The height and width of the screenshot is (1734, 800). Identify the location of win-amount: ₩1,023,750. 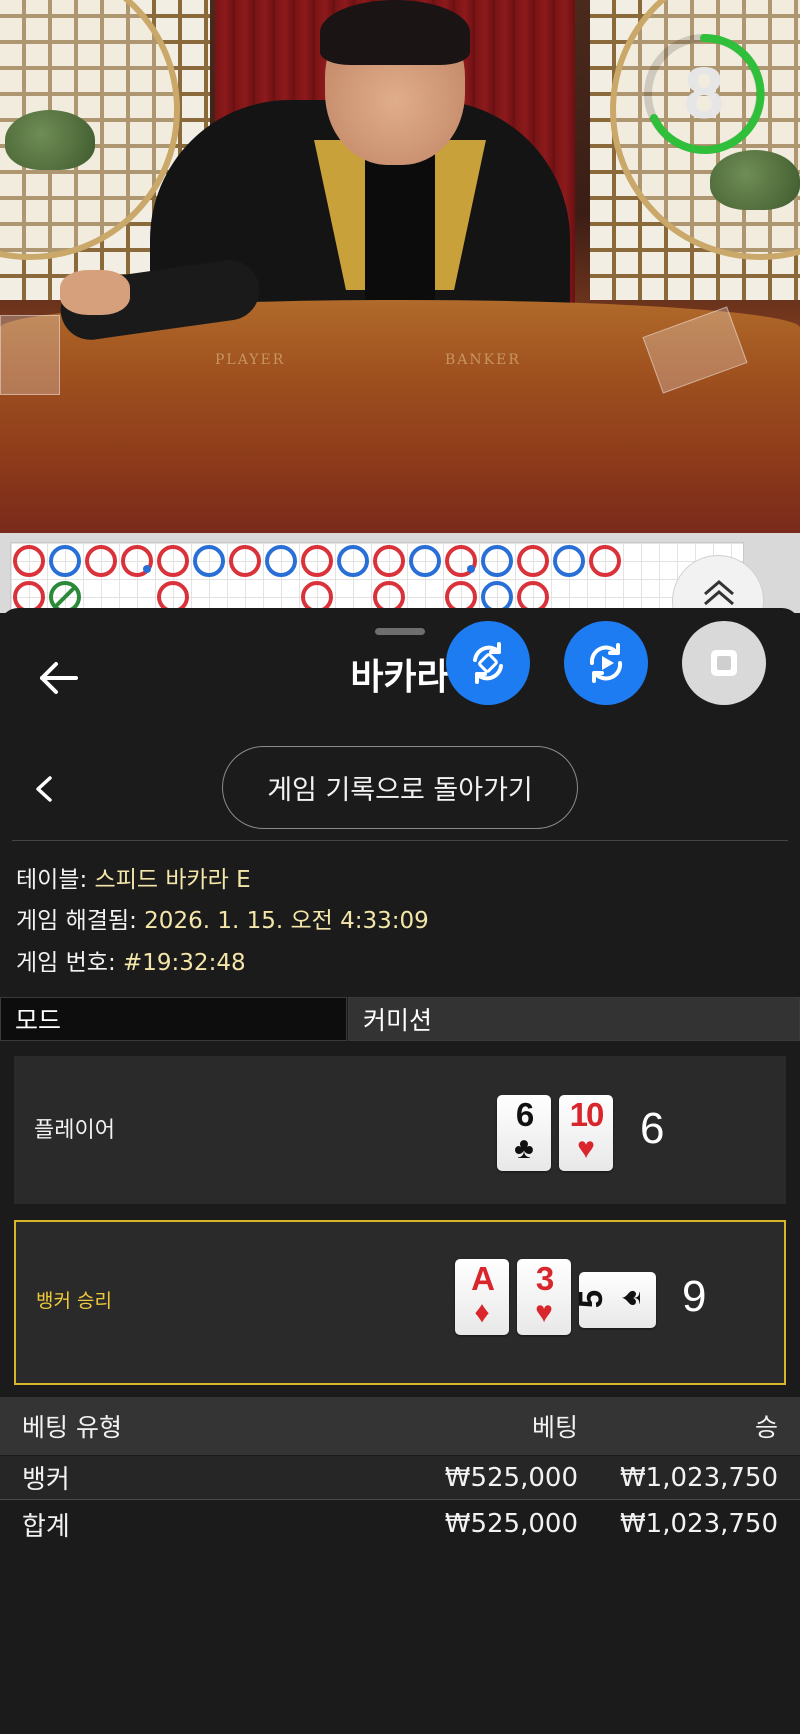
(698, 1477).